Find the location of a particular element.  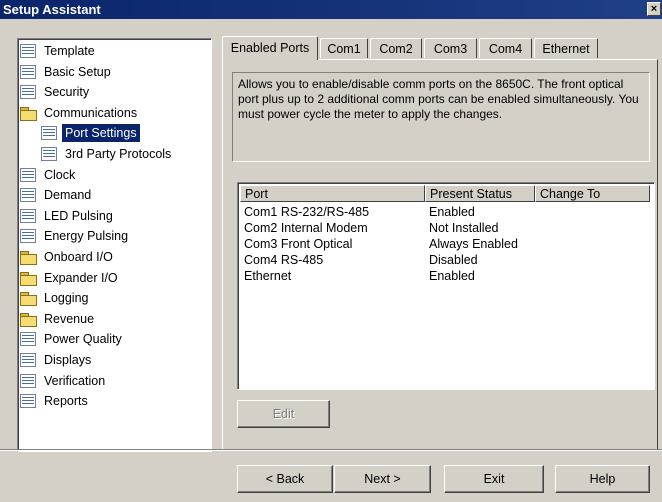

tree-item-label: Revenue is located at coordinates (69, 318).